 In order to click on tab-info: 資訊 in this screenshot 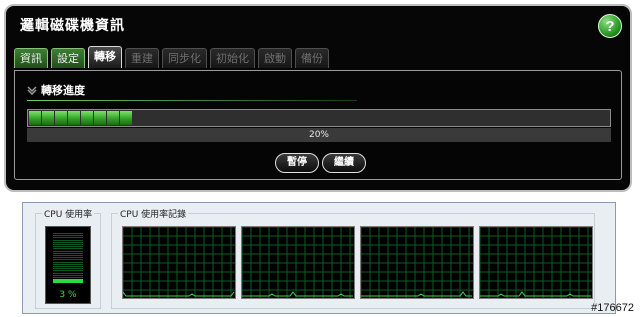, I will do `click(31, 58)`.